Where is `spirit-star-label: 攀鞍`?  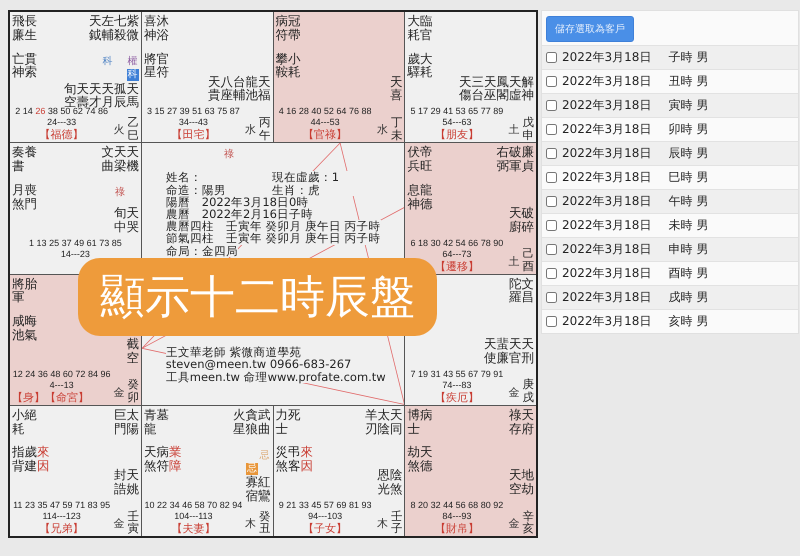 spirit-star-label: 攀鞍 is located at coordinates (282, 65).